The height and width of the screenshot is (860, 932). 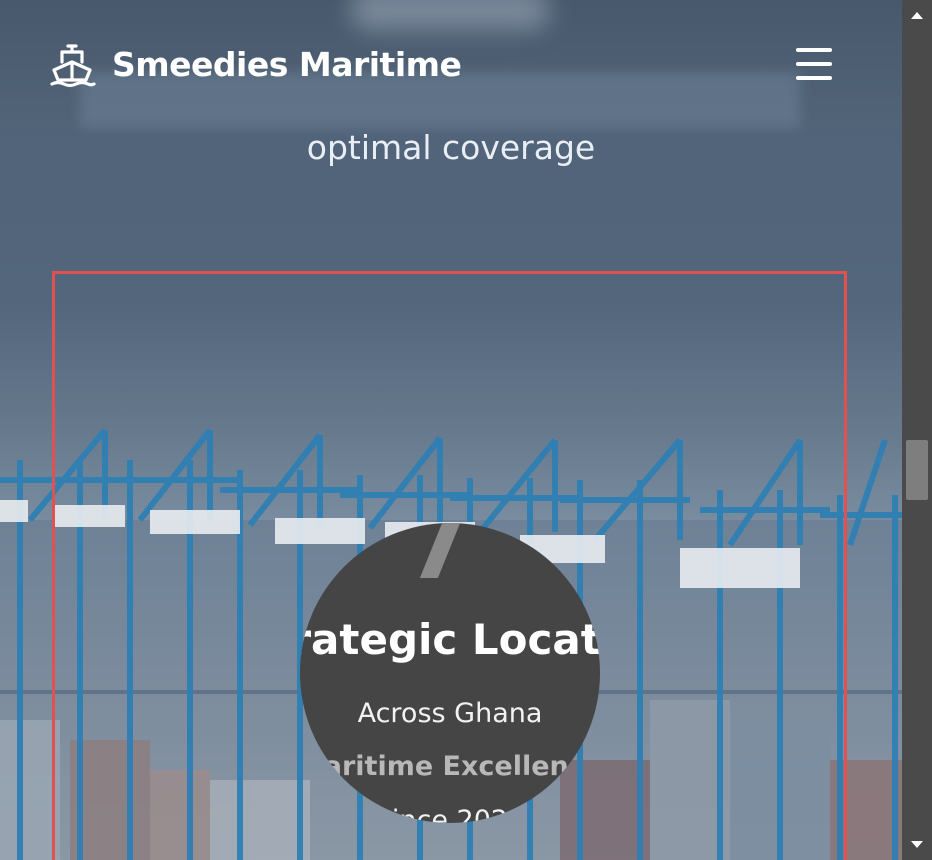 I want to click on site-header: Smeedies Maritime, so click(x=451, y=64).